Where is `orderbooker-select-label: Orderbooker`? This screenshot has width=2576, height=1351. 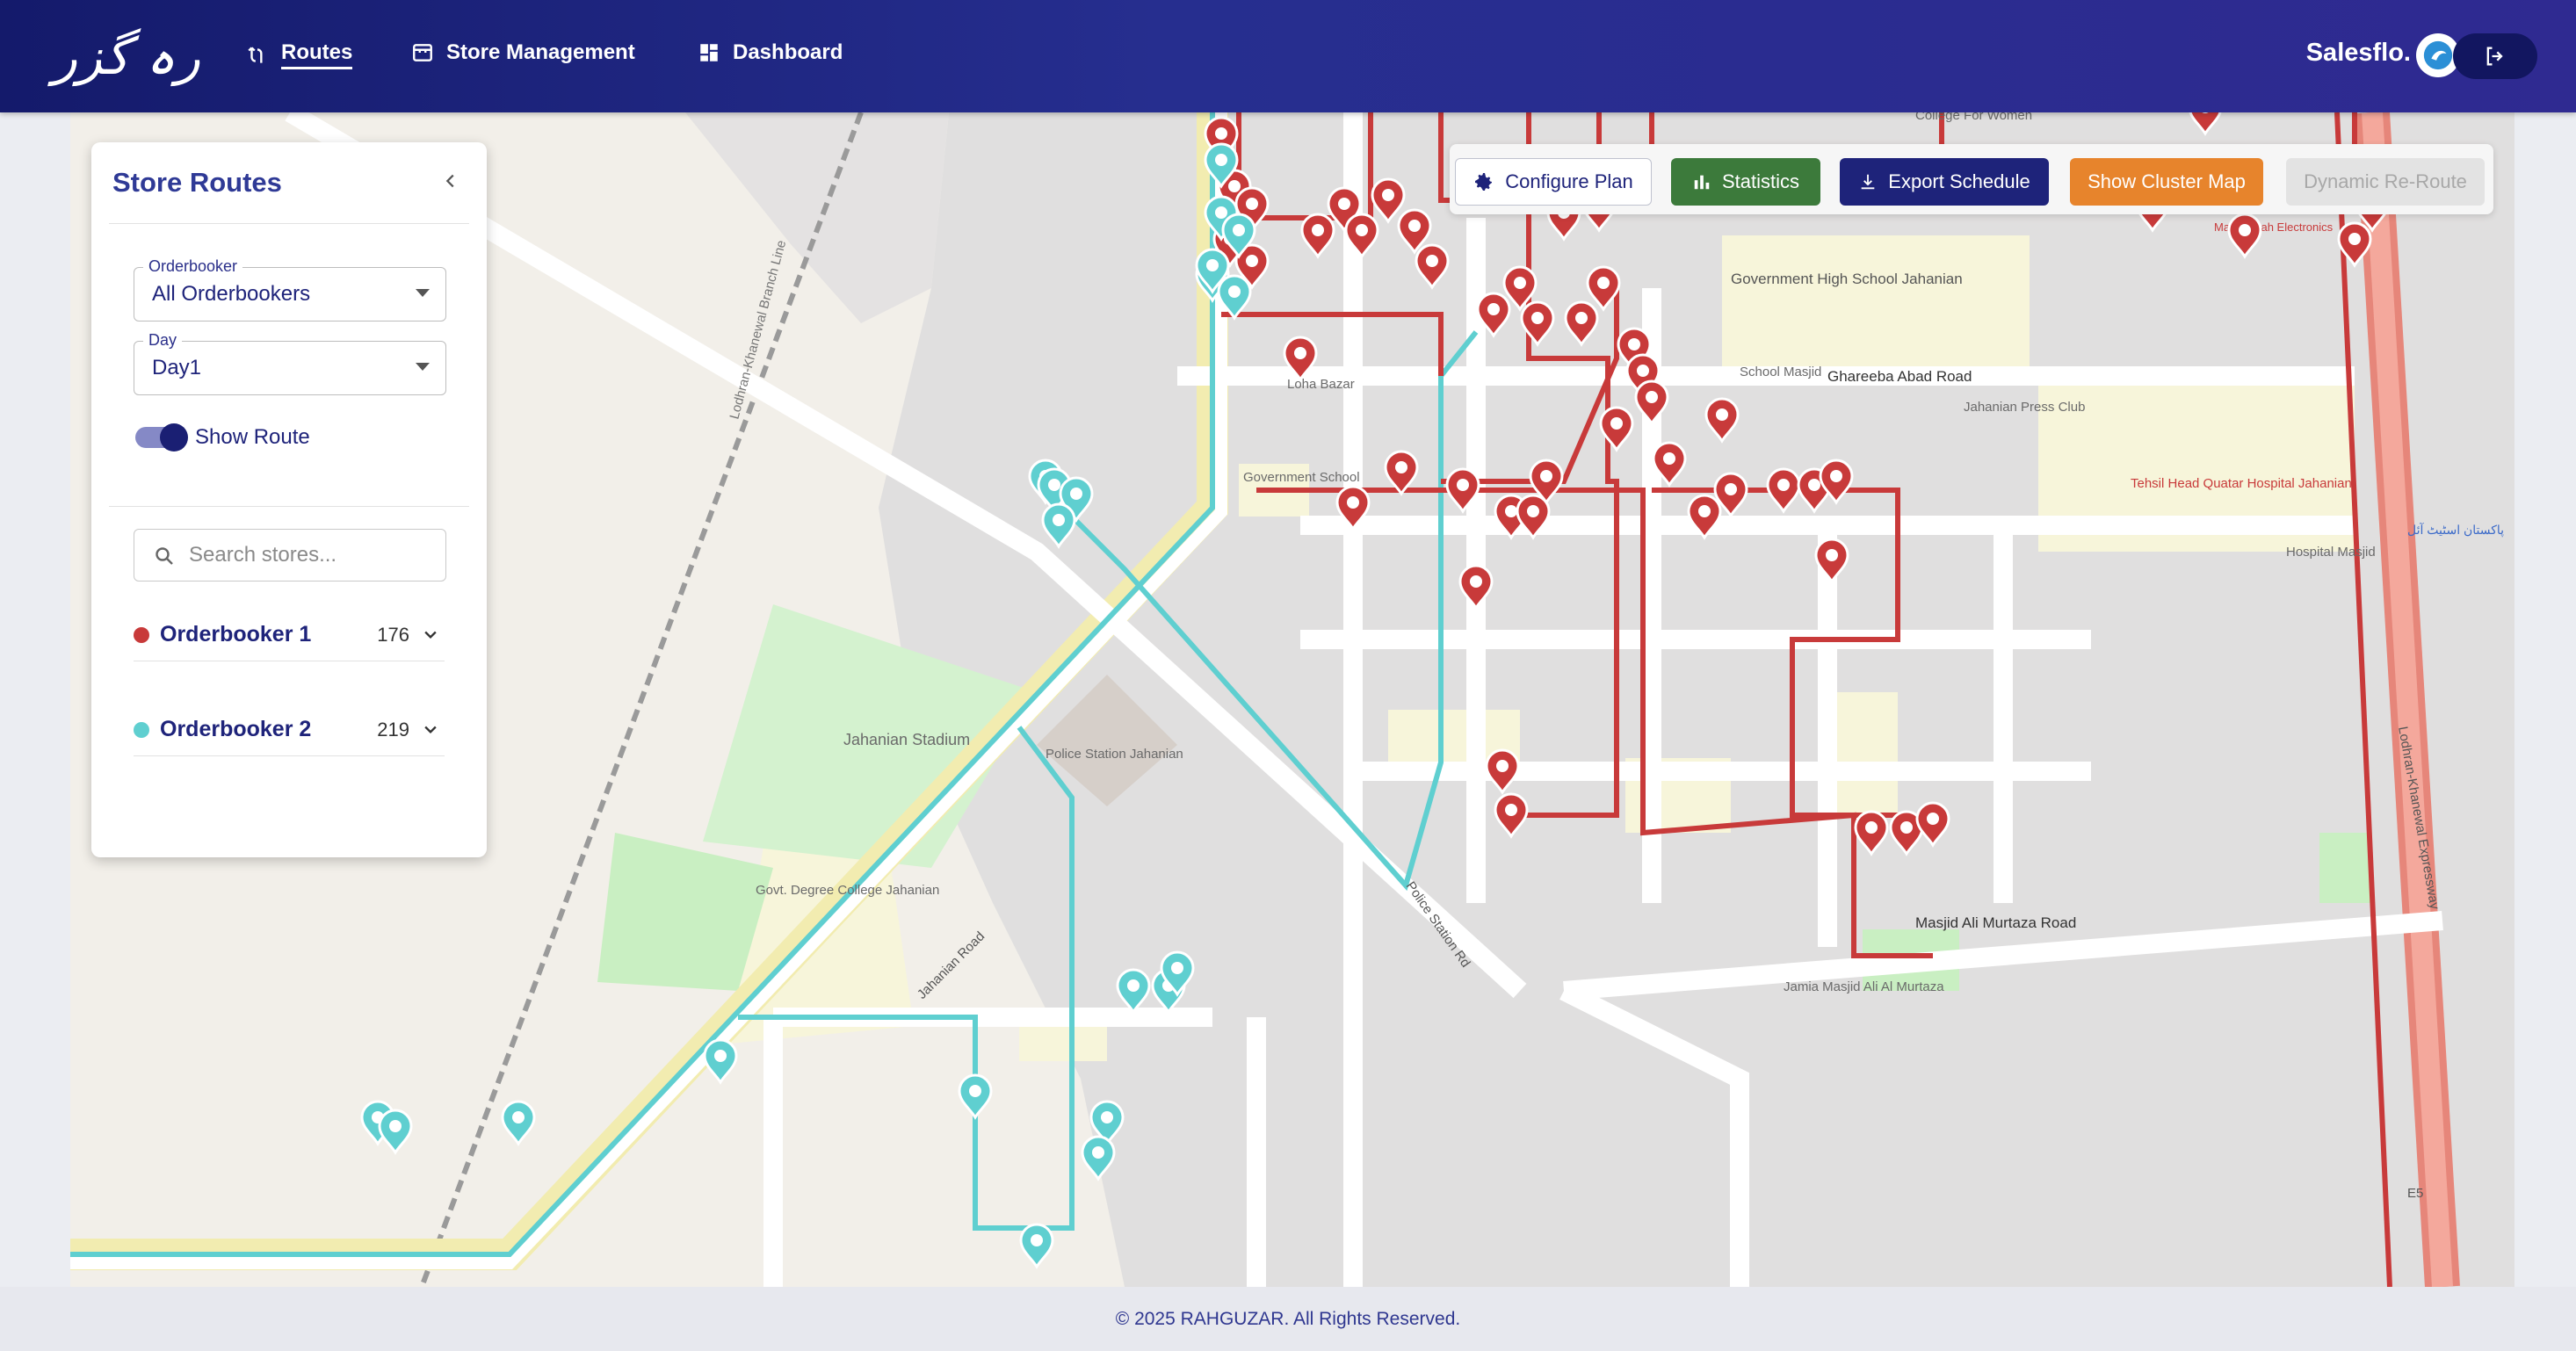
orderbooker-select-label: Orderbooker is located at coordinates (193, 266).